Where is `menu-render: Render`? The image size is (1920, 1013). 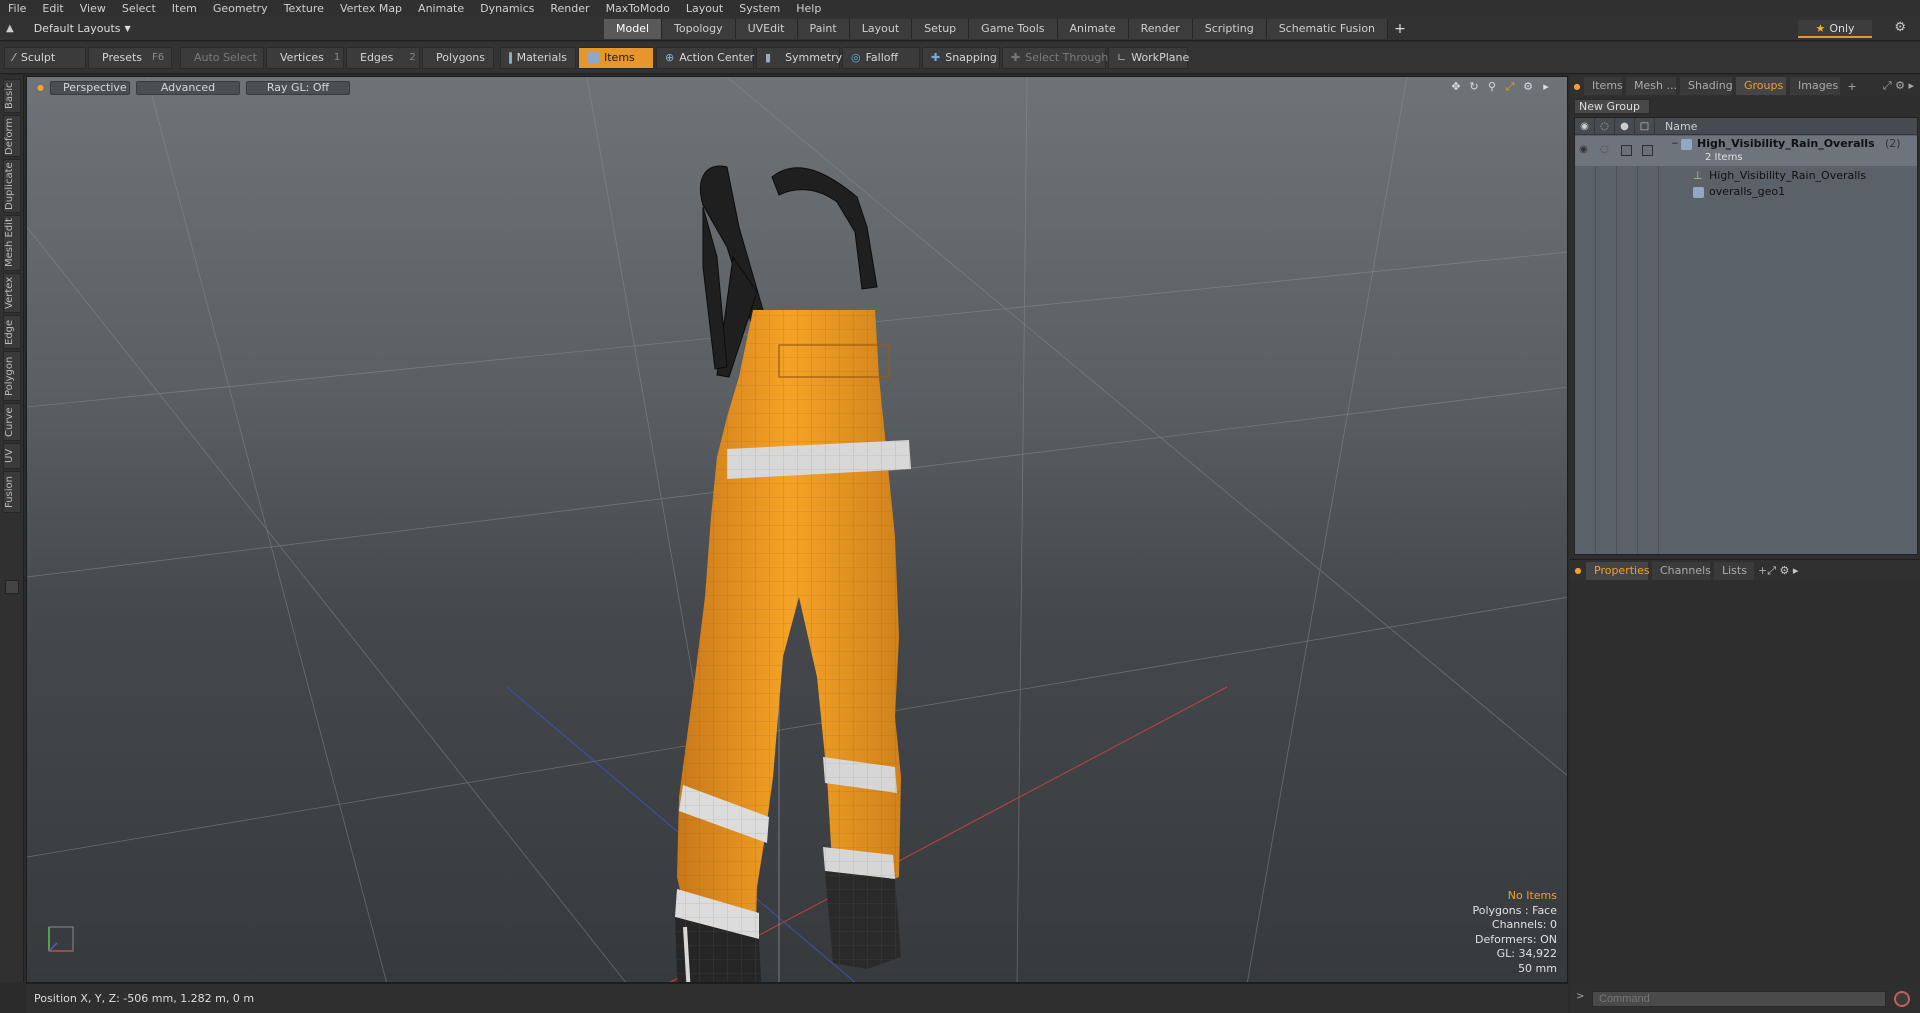
menu-render: Render is located at coordinates (569, 8).